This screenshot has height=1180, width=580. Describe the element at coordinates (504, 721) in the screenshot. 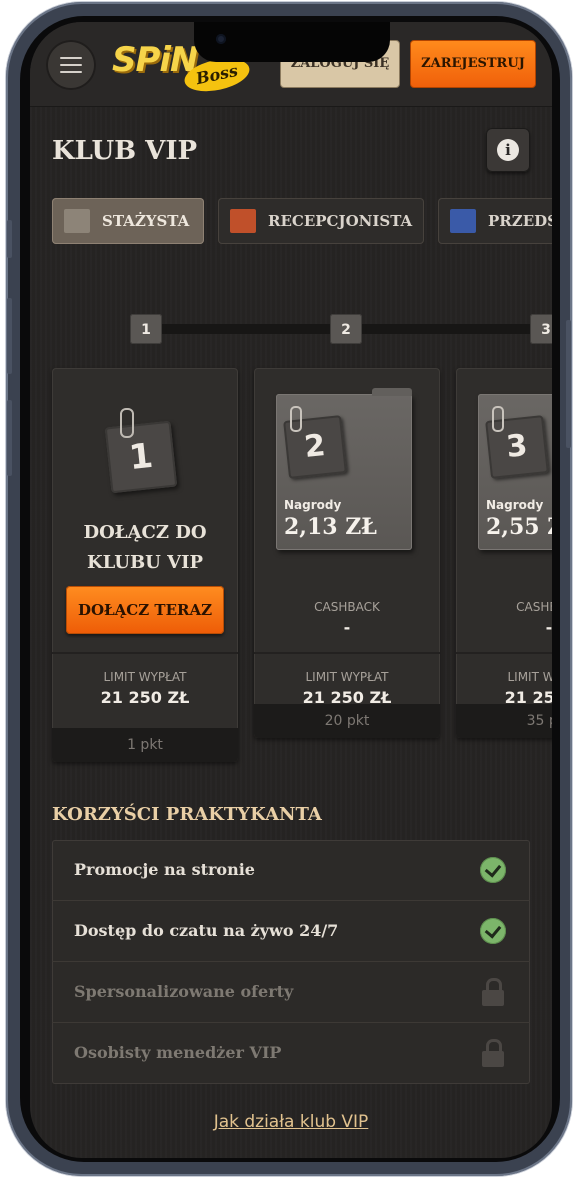

I see `points-footer: 35 pkt` at that location.